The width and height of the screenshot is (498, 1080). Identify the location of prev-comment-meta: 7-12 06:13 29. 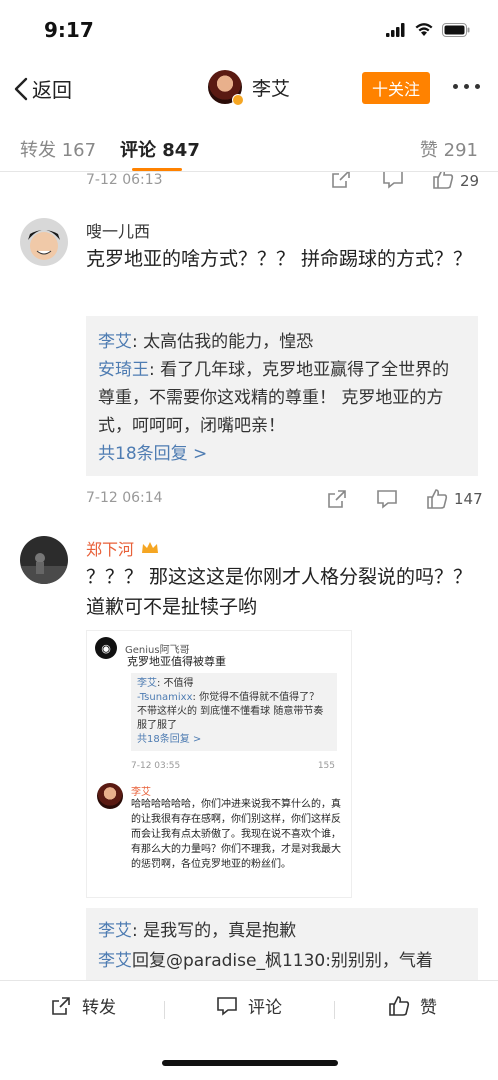
(249, 183).